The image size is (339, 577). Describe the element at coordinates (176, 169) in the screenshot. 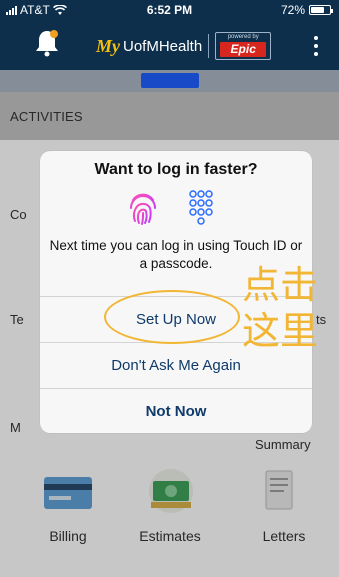

I see `dialog-title: Want to log in faster?` at that location.